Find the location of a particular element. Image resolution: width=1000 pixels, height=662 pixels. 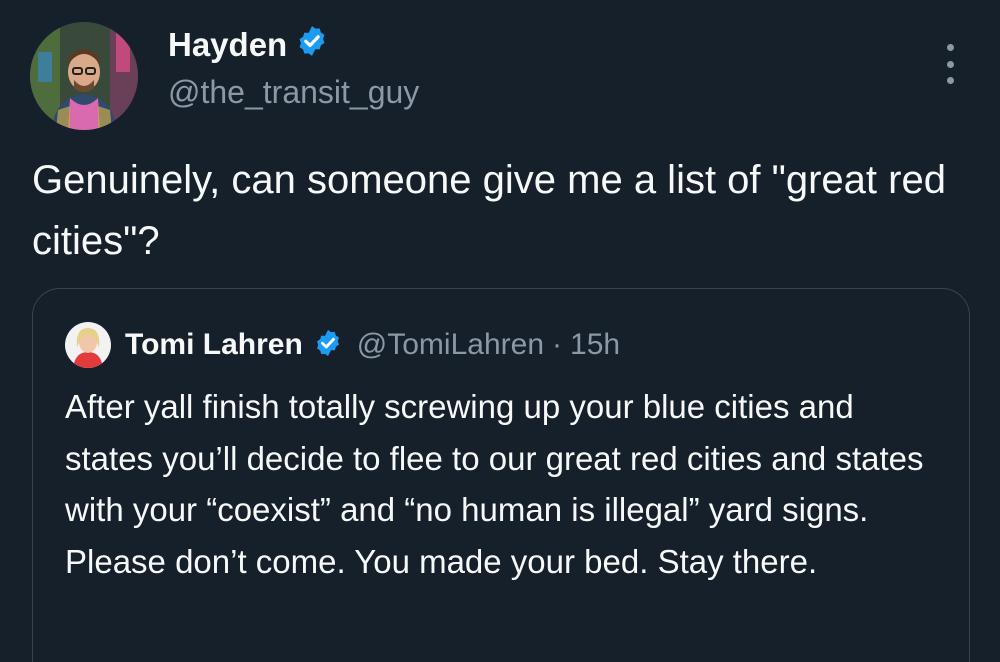

author-handle: @the_transit_guy is located at coordinates (293, 92).